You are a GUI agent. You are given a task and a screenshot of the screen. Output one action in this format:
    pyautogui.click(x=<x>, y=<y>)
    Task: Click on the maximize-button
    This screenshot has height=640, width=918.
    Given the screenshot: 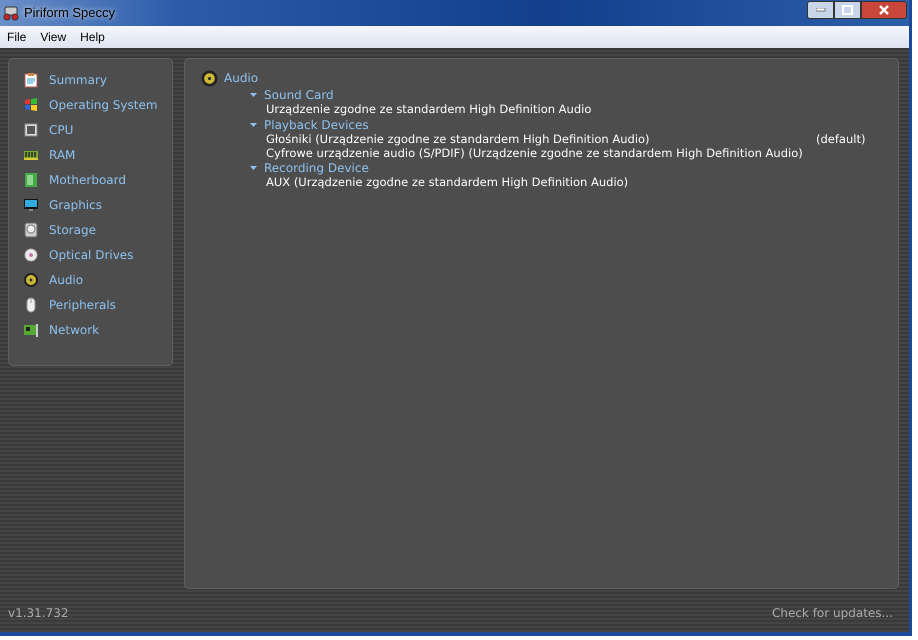 What is the action you would take?
    pyautogui.click(x=847, y=10)
    